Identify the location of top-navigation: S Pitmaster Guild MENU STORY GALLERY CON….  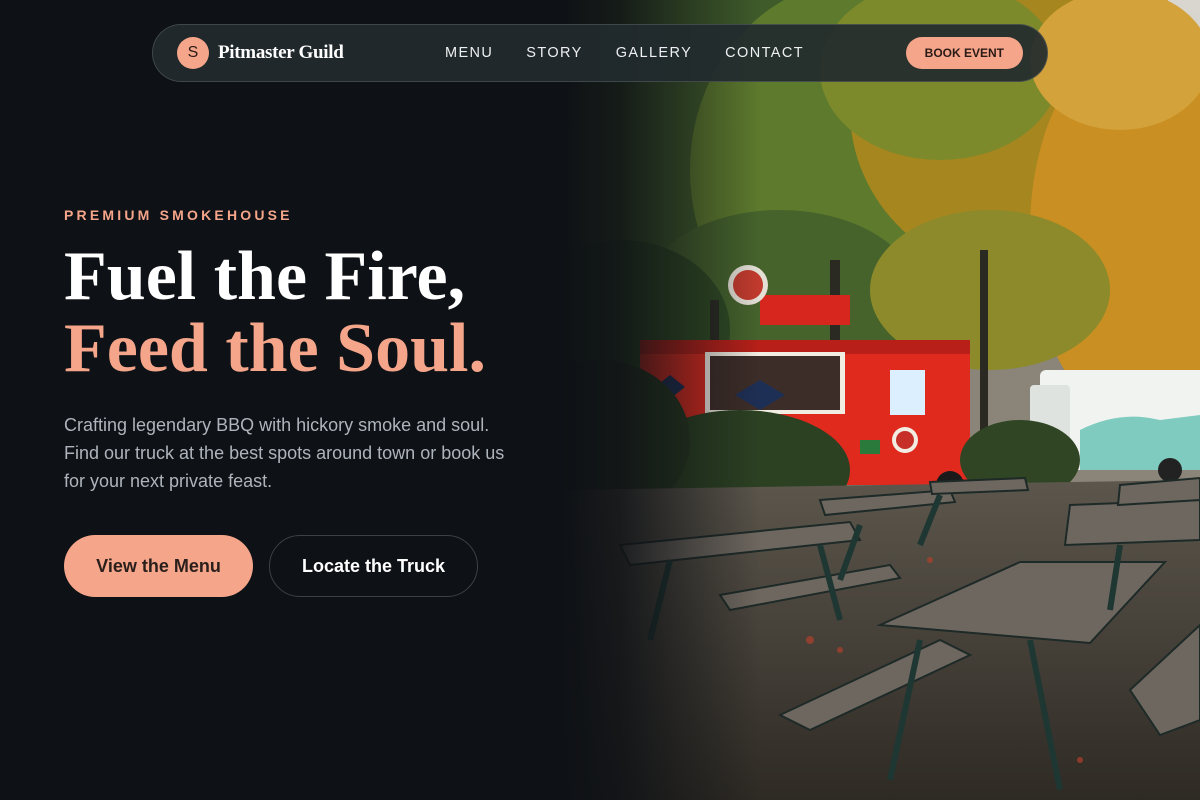
(600, 53).